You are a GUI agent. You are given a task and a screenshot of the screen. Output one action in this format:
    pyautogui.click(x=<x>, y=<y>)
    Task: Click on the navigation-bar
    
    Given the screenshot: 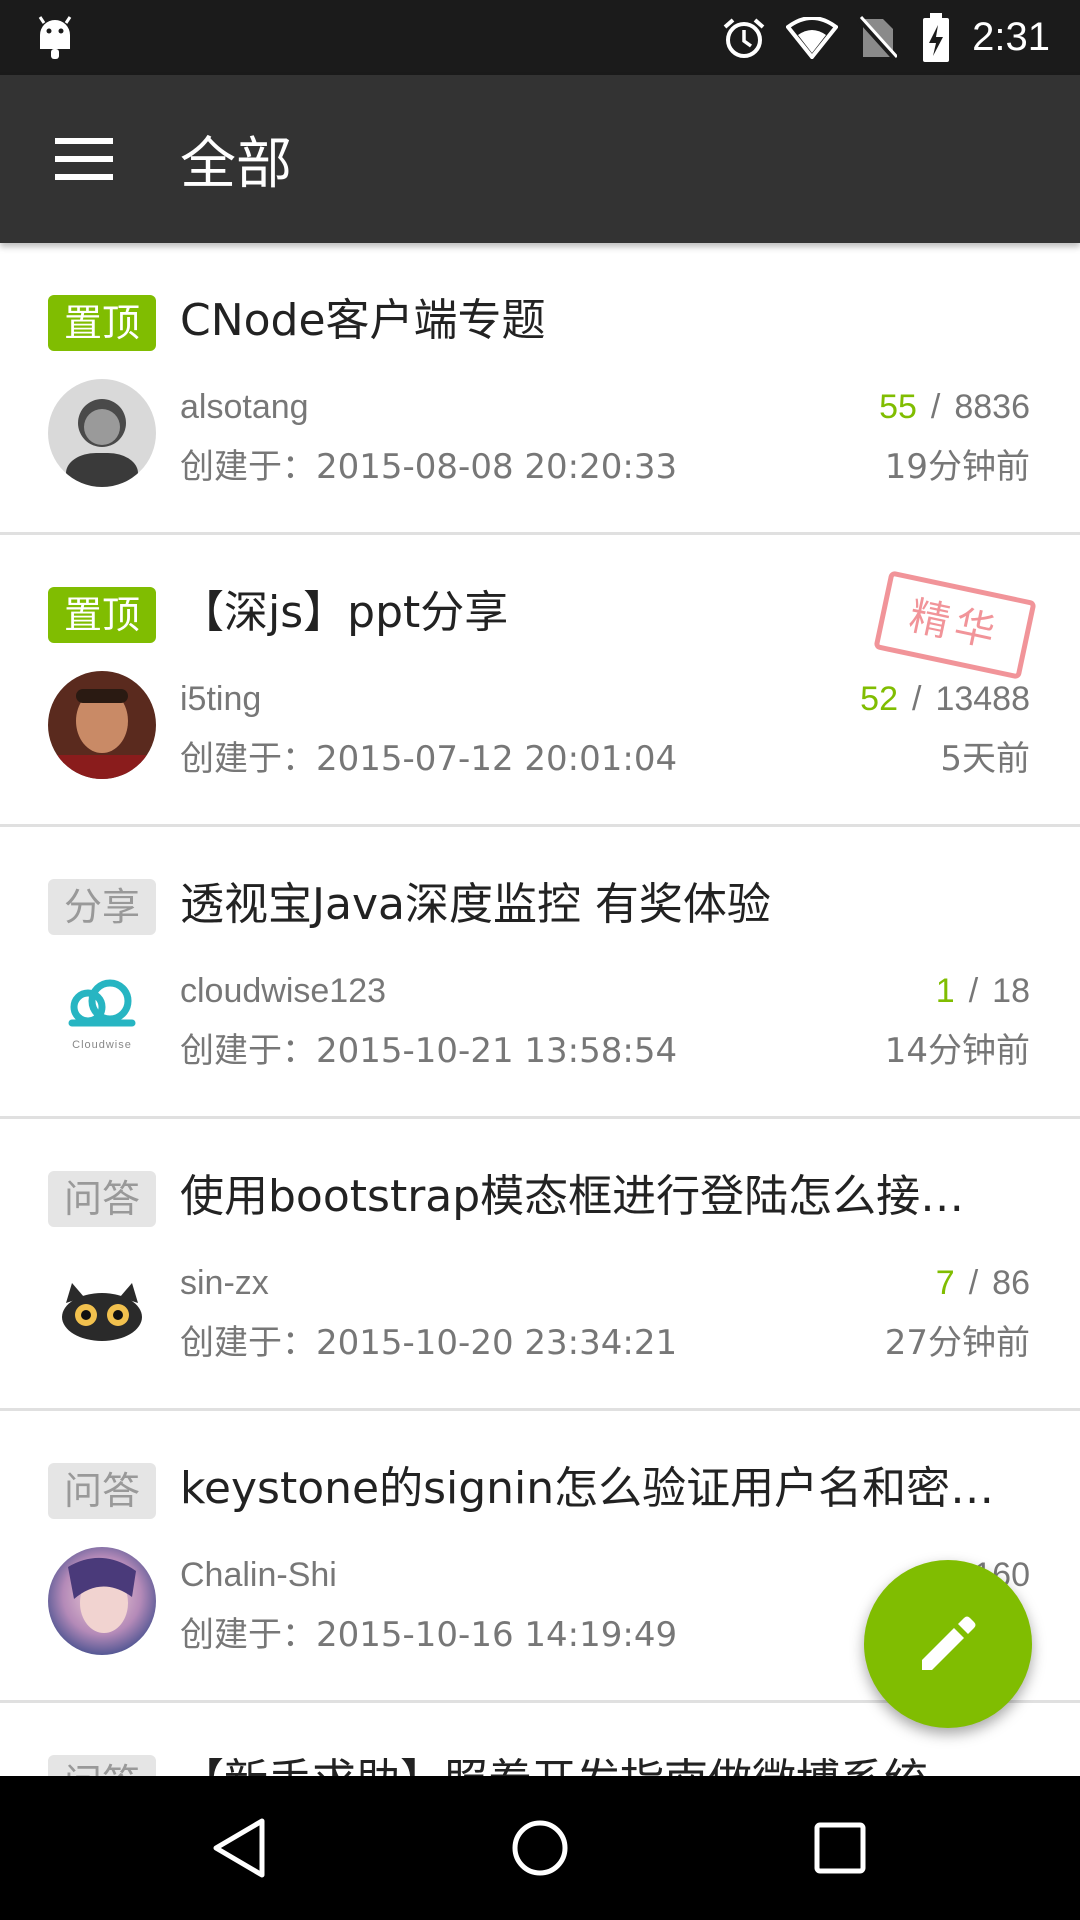 What is the action you would take?
    pyautogui.click(x=540, y=1848)
    